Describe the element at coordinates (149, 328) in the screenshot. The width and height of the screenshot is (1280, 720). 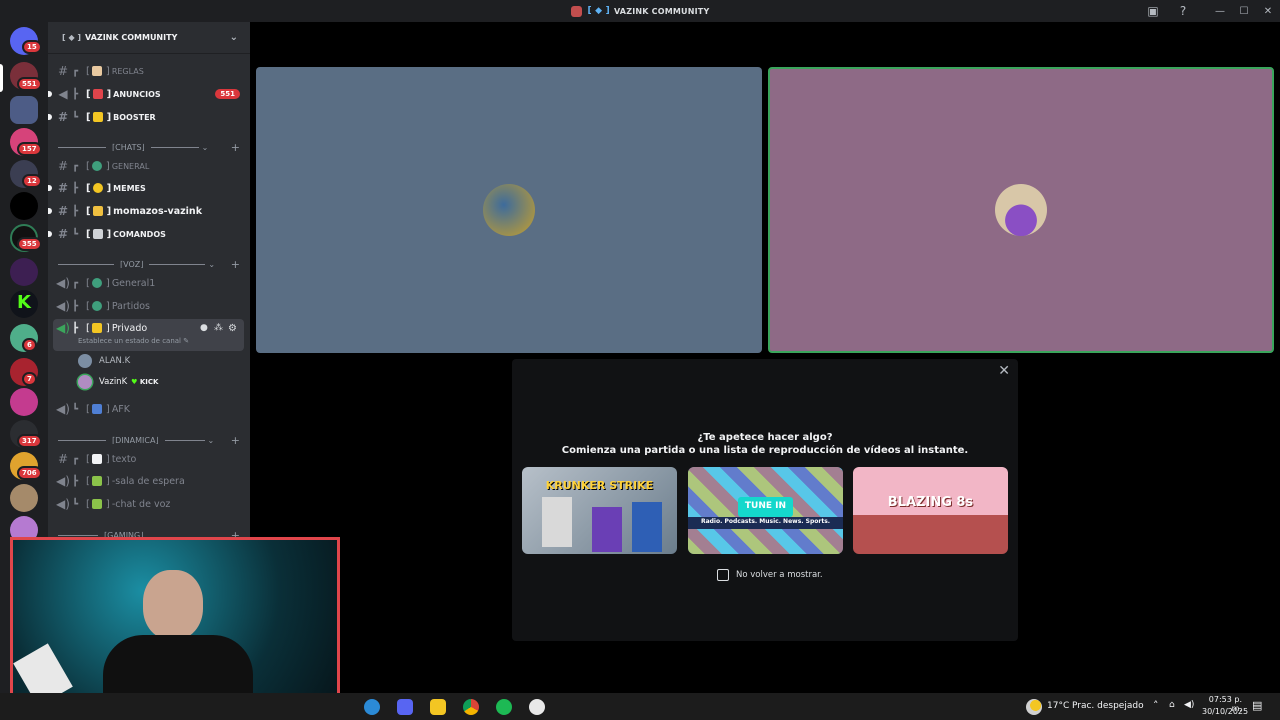
I see `voice-channel-privado: ◀) ┣ [] Privado ● ⁂ ⚙` at that location.